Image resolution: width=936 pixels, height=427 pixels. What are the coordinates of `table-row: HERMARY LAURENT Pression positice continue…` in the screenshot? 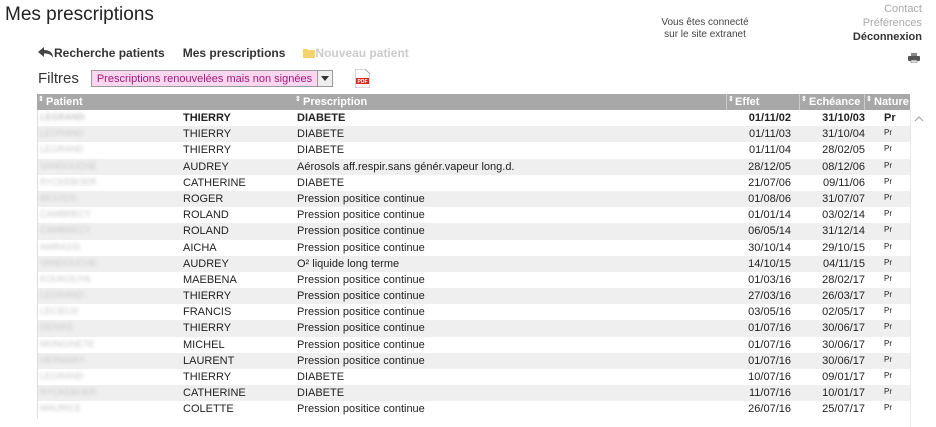 It's located at (474, 360).